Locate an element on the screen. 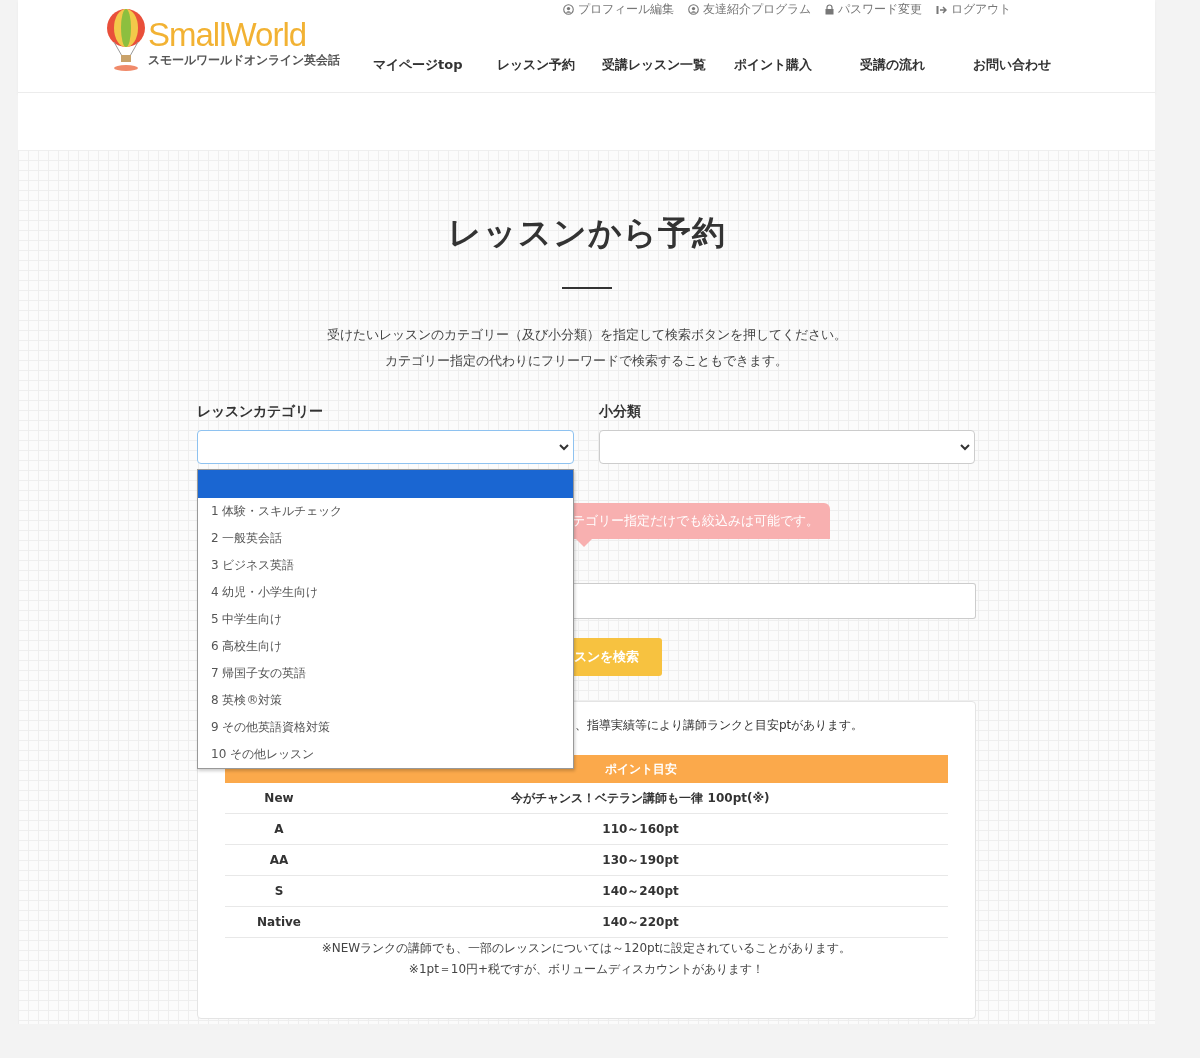 This screenshot has width=1200, height=1058. account-link: ログアウト is located at coordinates (973, 9).